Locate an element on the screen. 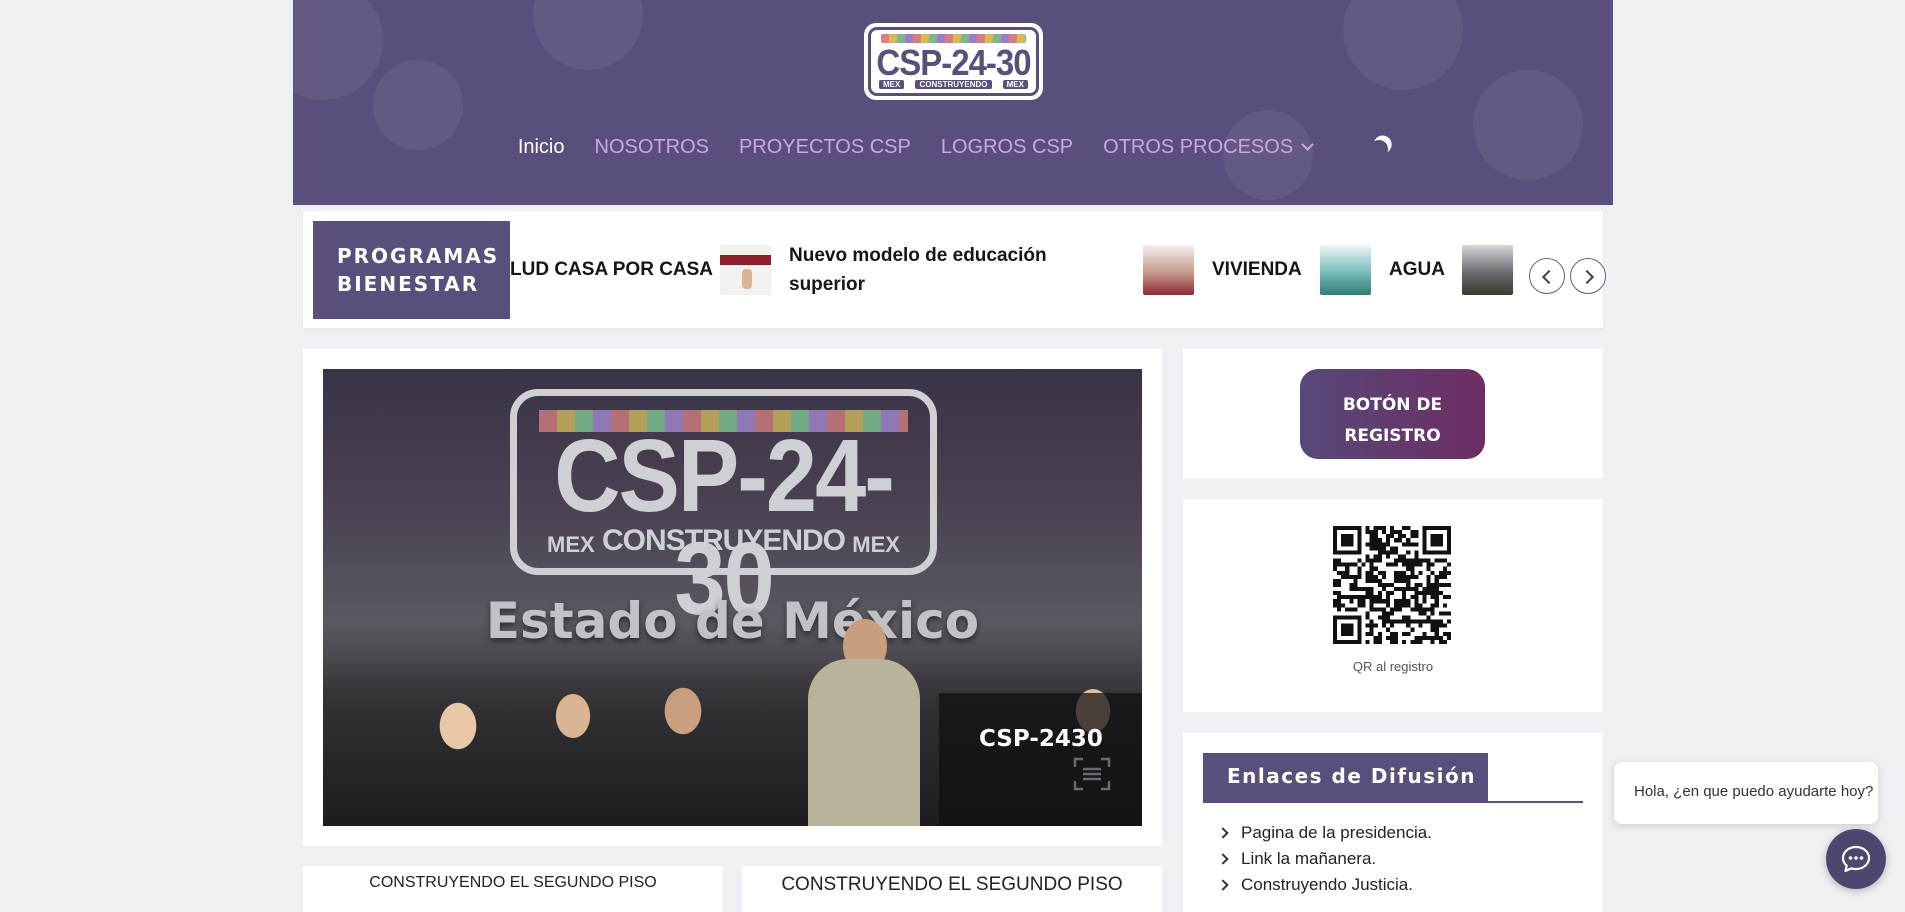  link-construyendo-justicia: Construyendo Justicia. is located at coordinates (1324, 885).